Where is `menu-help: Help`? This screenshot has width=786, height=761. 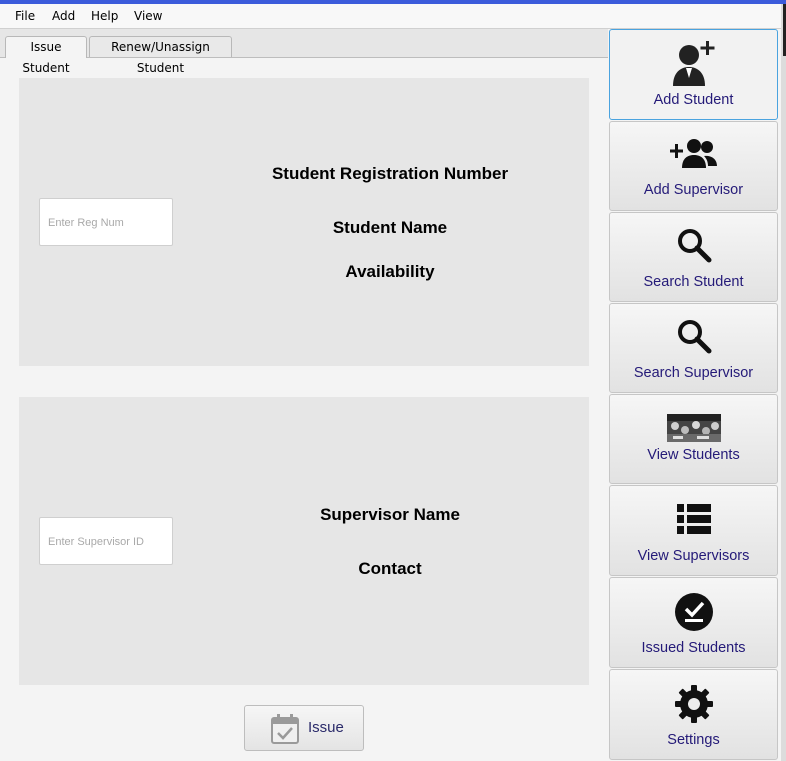
menu-help: Help is located at coordinates (104, 16).